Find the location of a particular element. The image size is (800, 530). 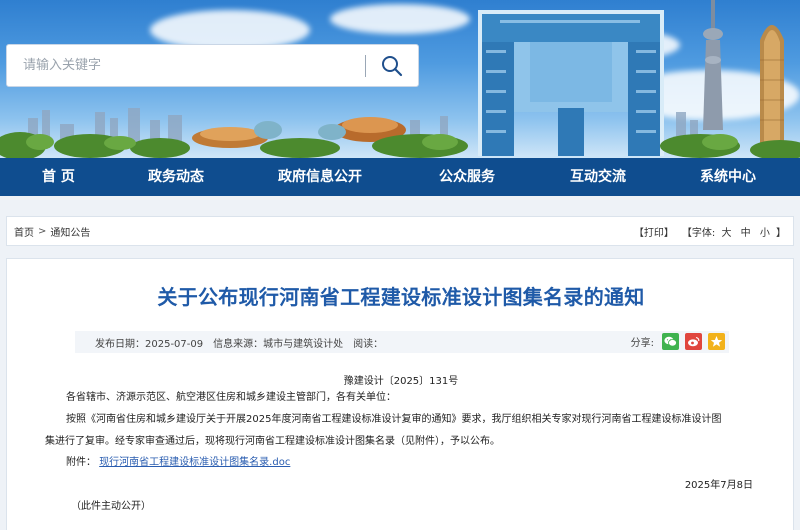

share-label: 分享: is located at coordinates (642, 343).